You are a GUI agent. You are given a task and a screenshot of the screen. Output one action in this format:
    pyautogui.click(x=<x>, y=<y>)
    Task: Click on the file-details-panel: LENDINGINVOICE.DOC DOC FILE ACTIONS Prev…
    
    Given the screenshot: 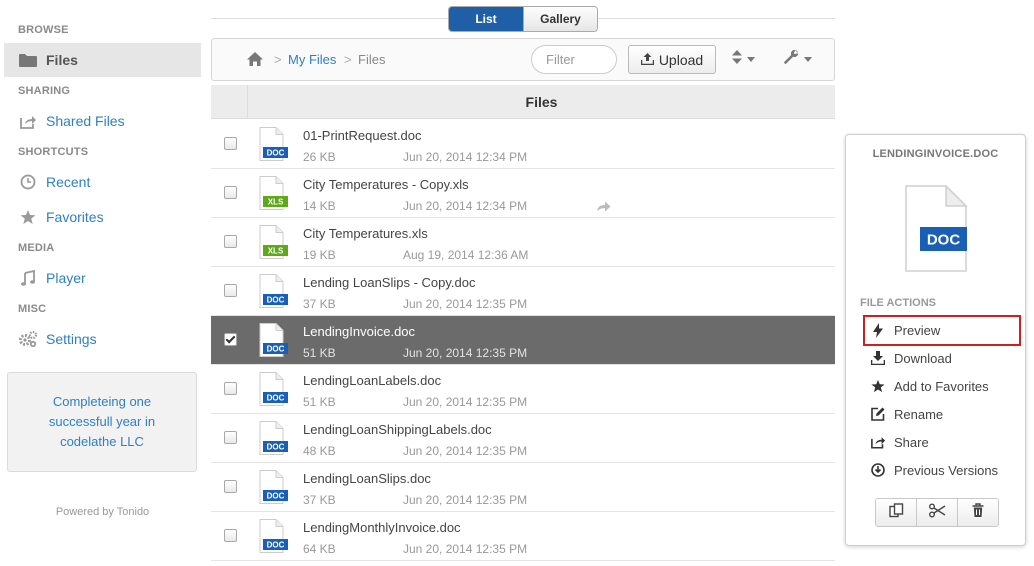 What is the action you would take?
    pyautogui.click(x=935, y=340)
    